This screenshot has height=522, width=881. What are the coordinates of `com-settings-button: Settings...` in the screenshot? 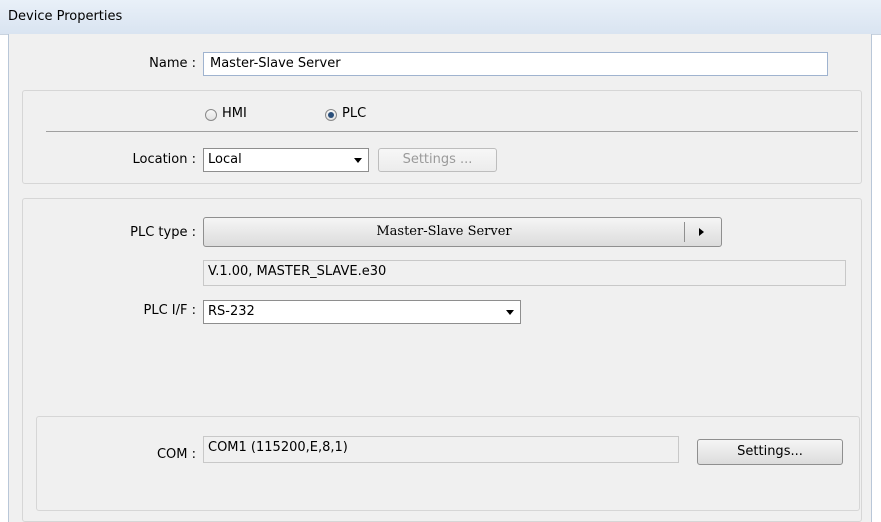 It's located at (770, 452).